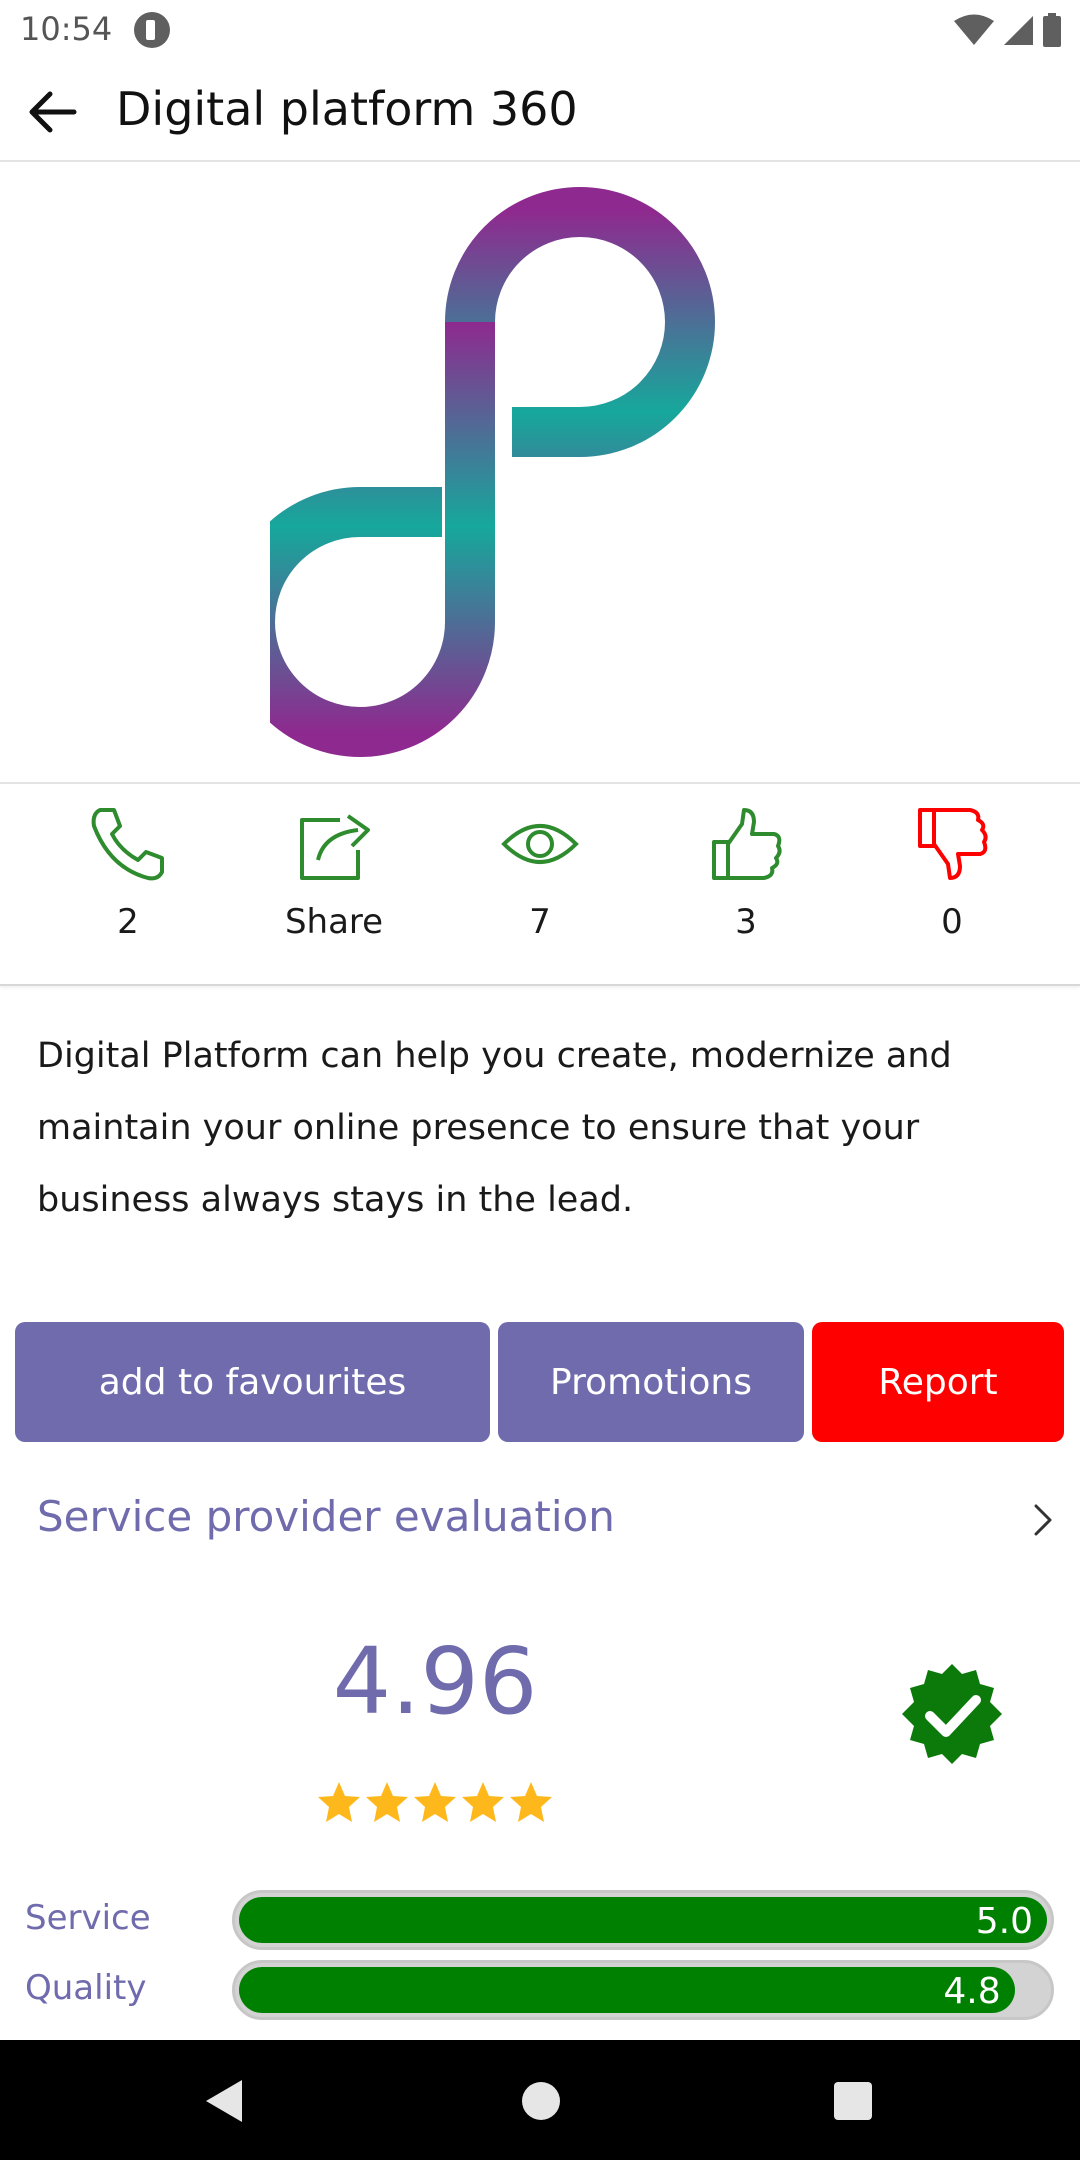 The image size is (1080, 2160). I want to click on eye-icon, so click(540, 844).